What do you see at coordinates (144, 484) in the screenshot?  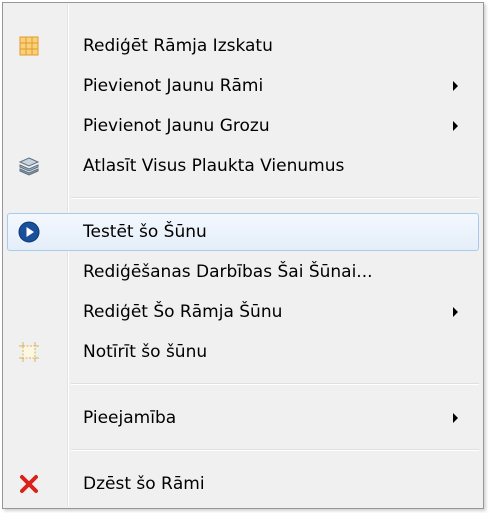 I see `menu-item-label: Dzēst šo Rāmi` at bounding box center [144, 484].